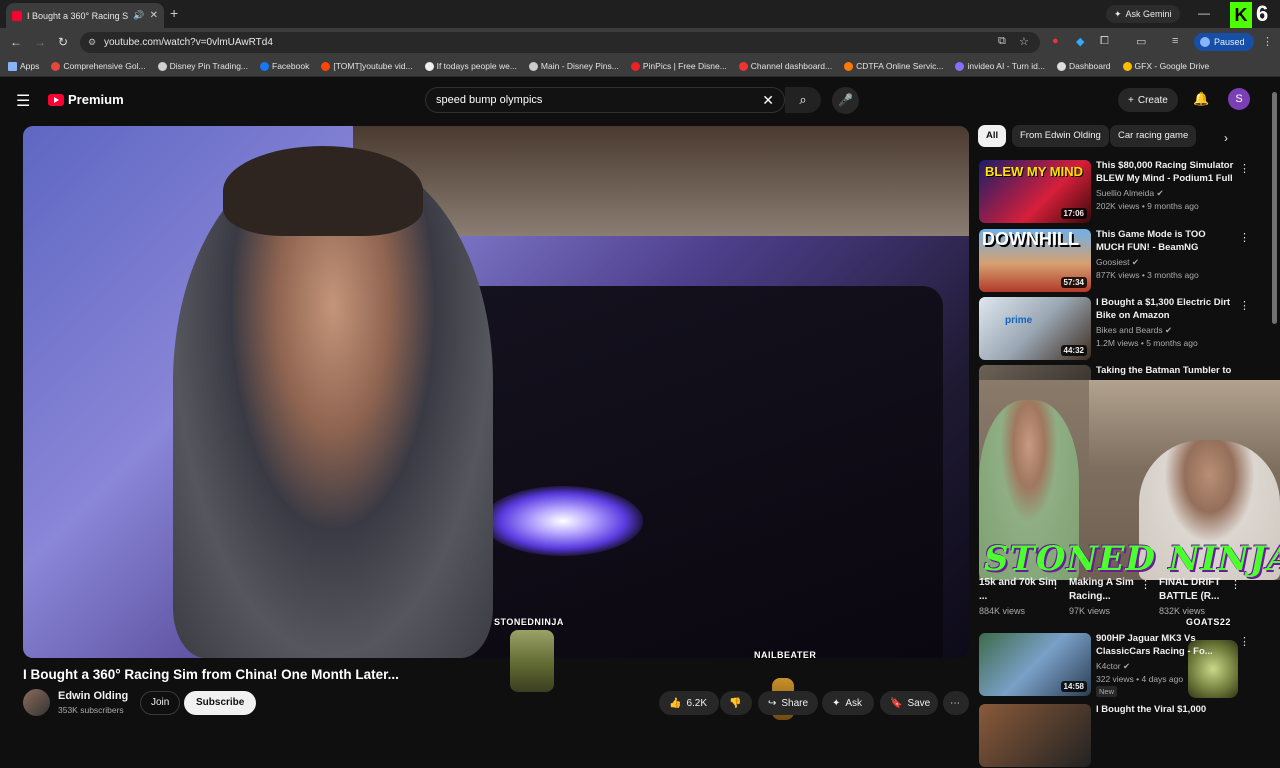 Image resolution: width=1280 pixels, height=768 pixels. Describe the element at coordinates (85, 15) in the screenshot. I see `browser-tab-active: I Bought a 360° Racing Sim 🔊 ✕` at that location.